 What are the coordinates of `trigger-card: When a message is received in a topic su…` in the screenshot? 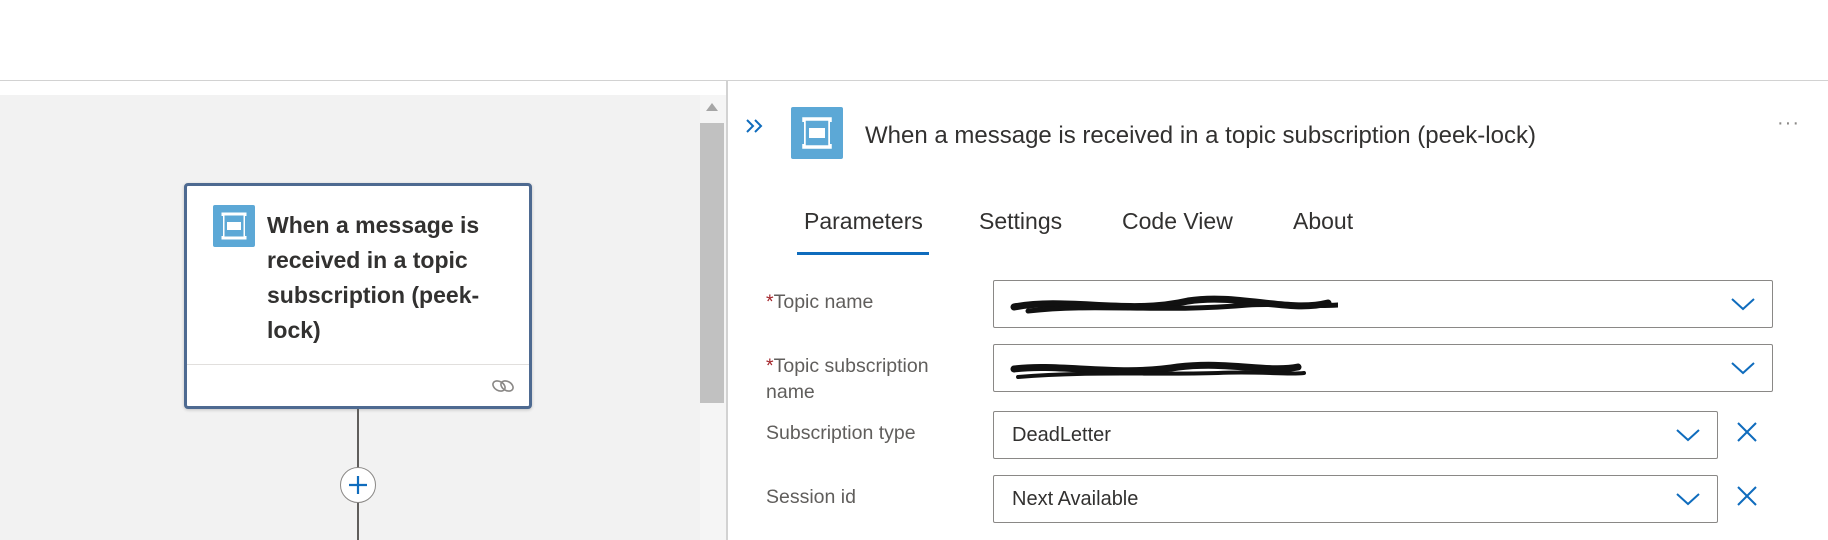 It's located at (358, 296).